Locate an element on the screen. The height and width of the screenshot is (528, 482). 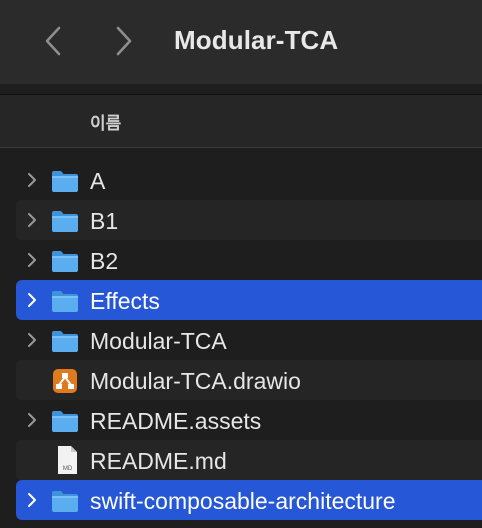
markdown-icon-wrap: MD is located at coordinates (67, 459).